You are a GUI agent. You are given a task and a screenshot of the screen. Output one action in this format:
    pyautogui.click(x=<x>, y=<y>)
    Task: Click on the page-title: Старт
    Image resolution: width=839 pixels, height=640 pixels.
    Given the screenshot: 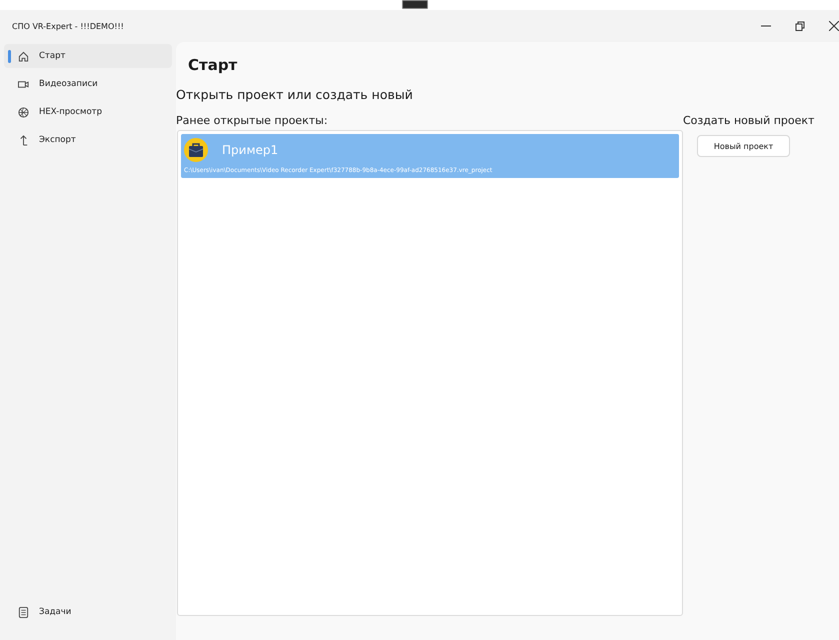 What is the action you would take?
    pyautogui.click(x=213, y=65)
    